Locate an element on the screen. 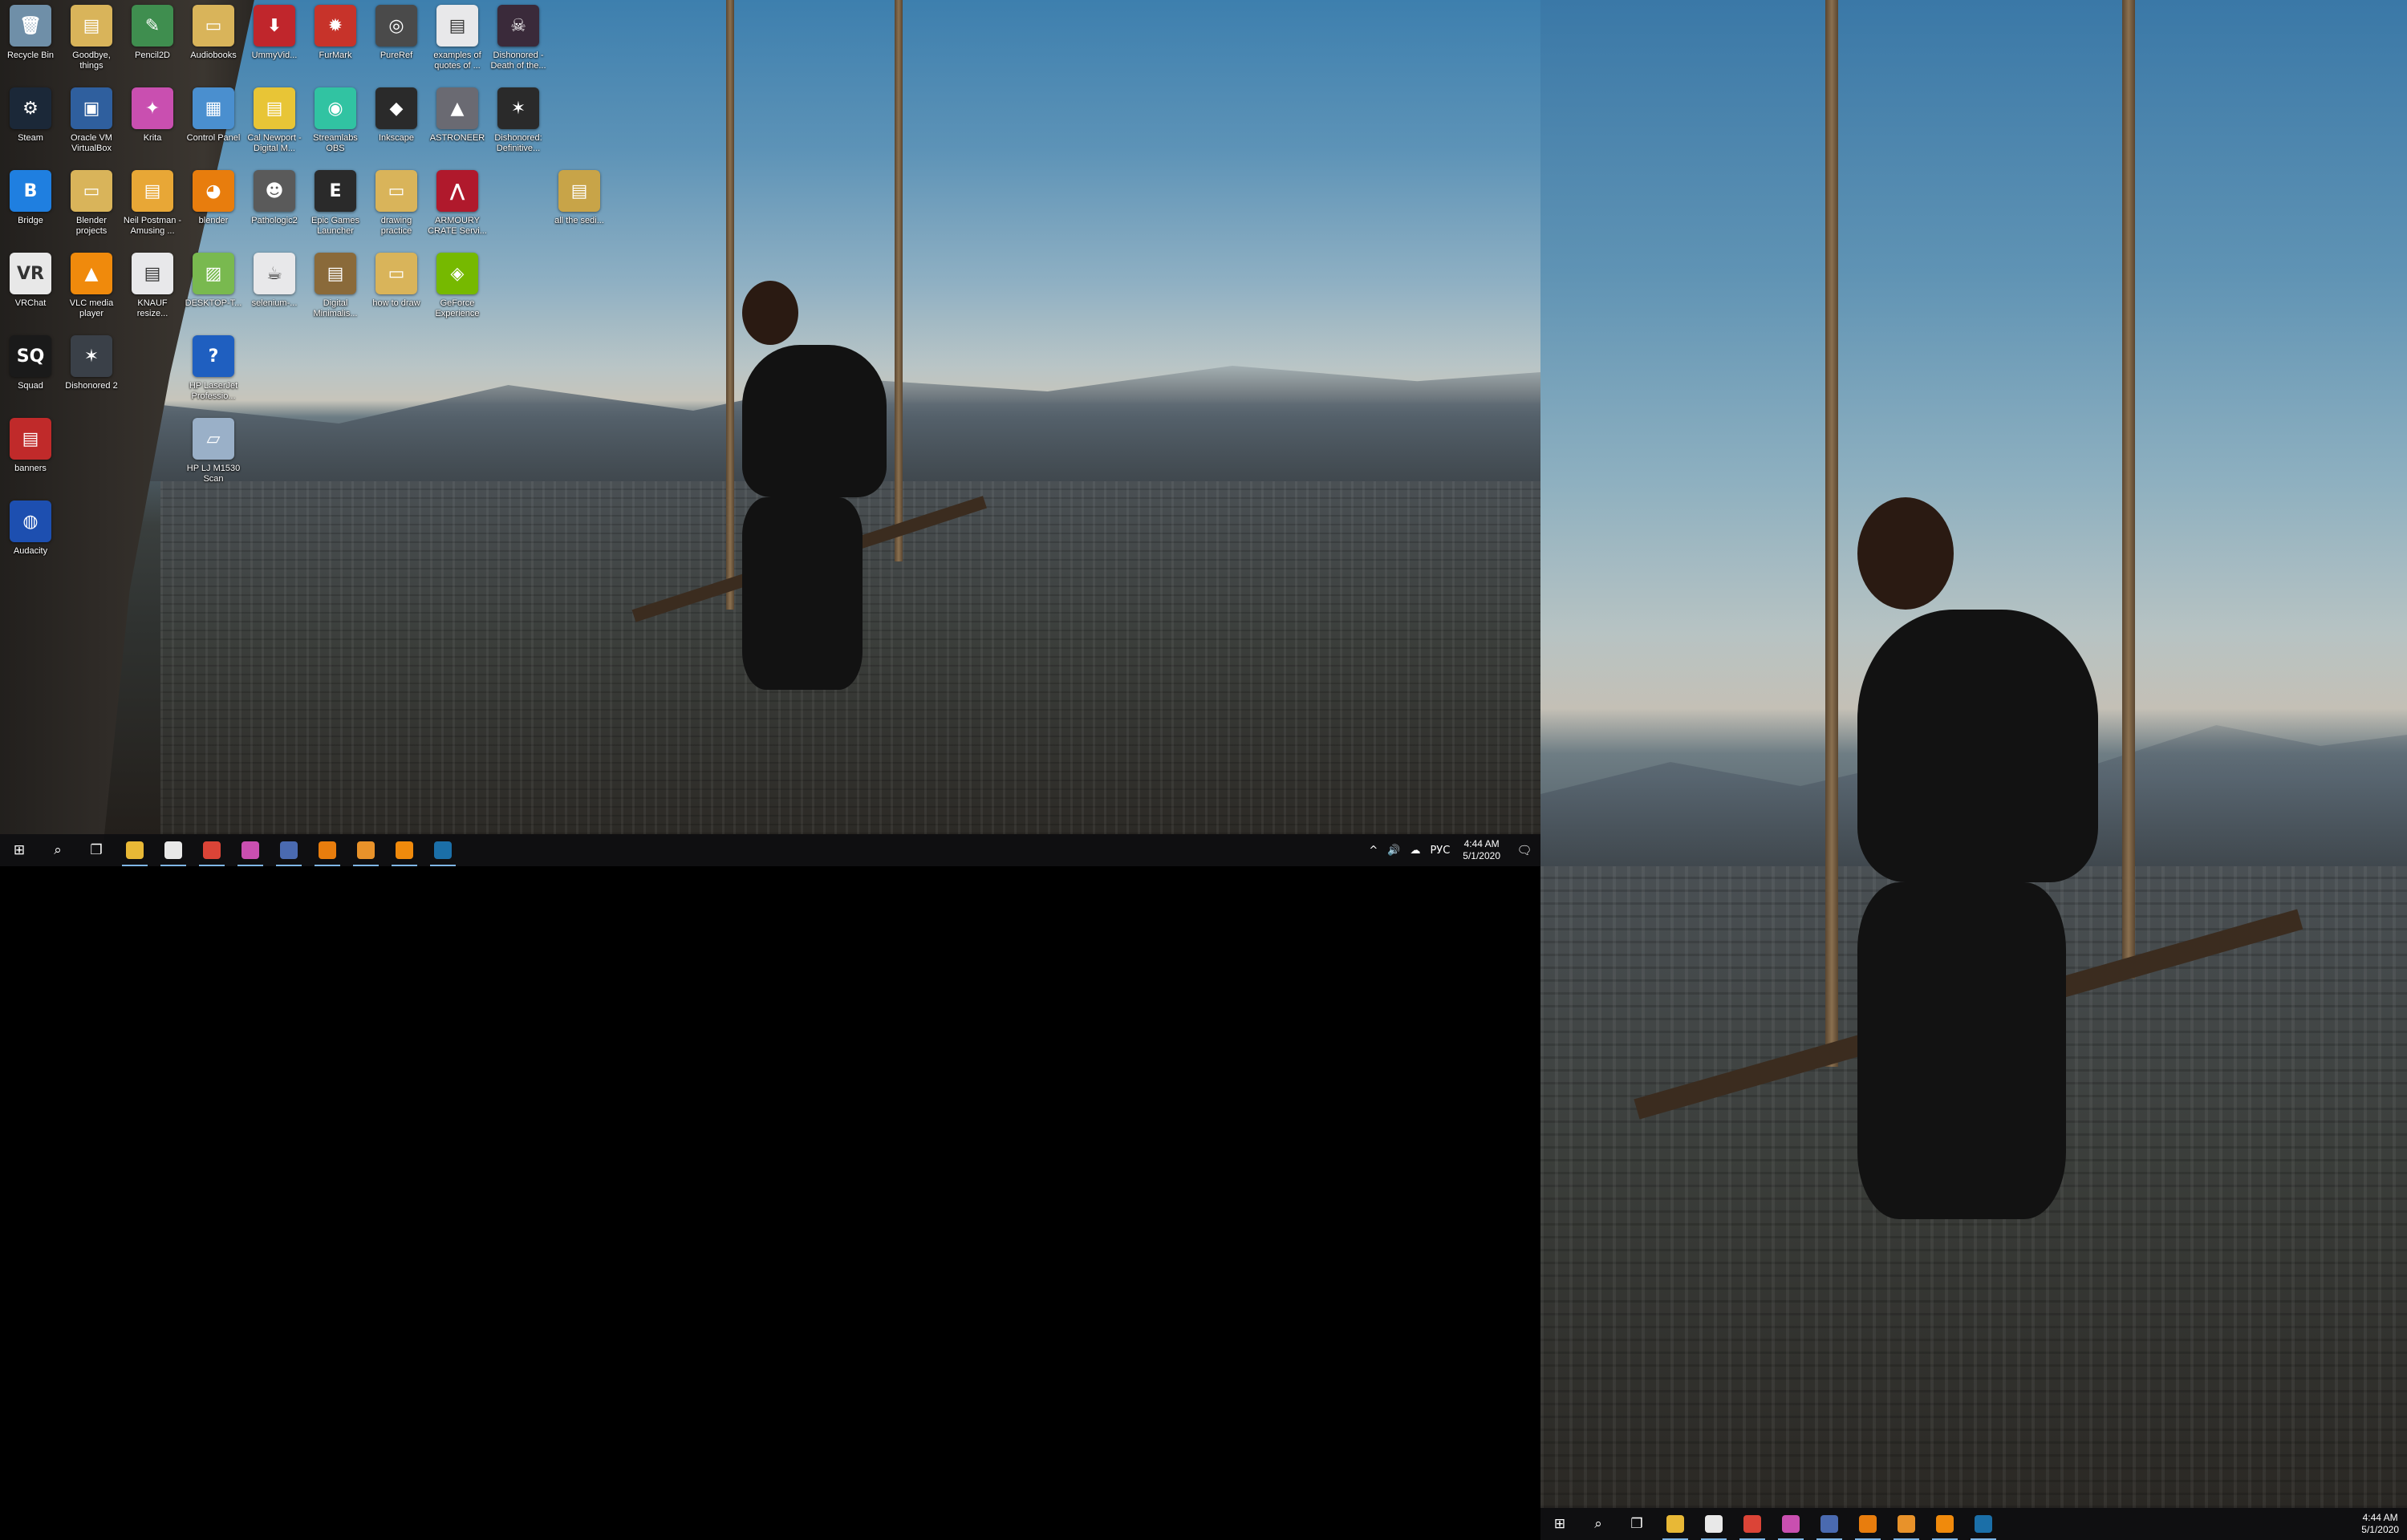  desktop-app-icon: ▭ is located at coordinates (213, 26).